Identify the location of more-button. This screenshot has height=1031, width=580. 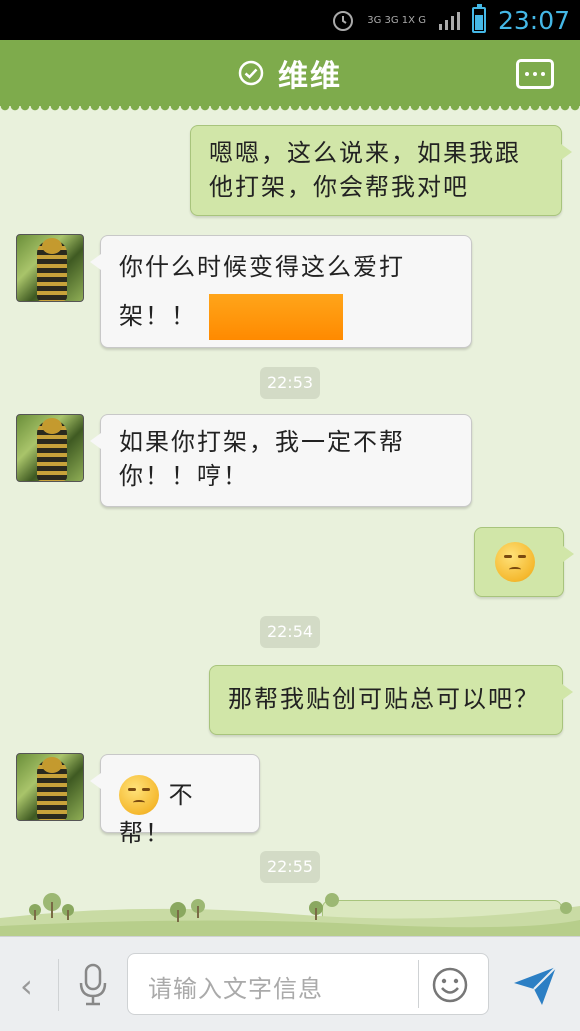
(535, 74).